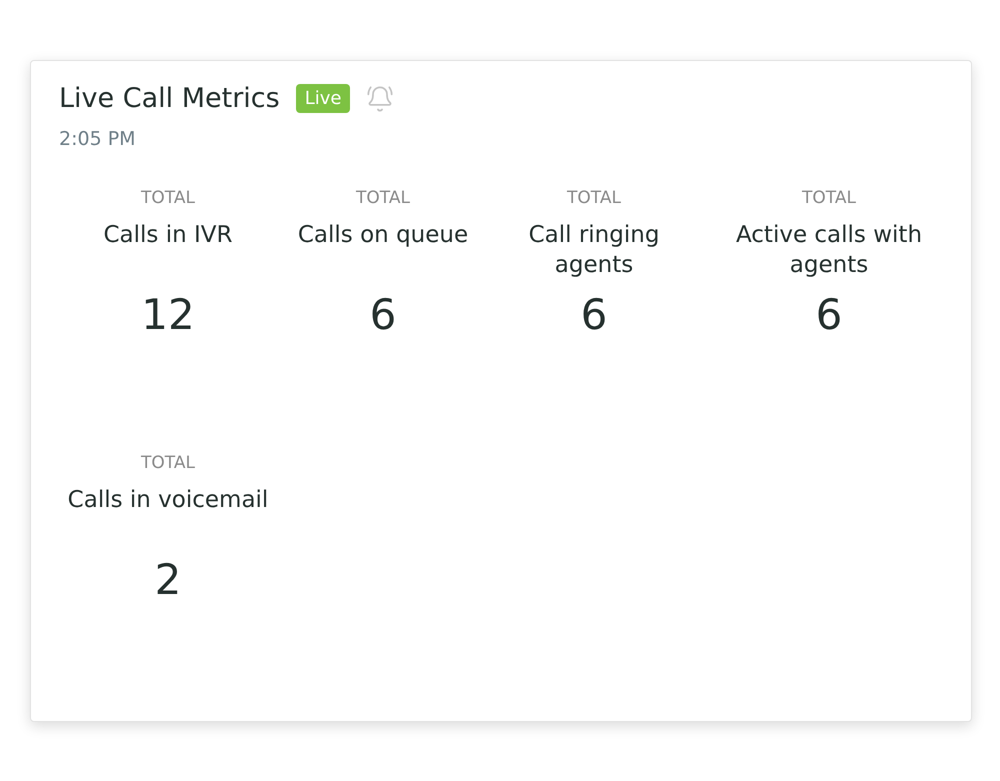 Image resolution: width=1000 pixels, height=781 pixels. Describe the element at coordinates (168, 500) in the screenshot. I see `metric-label: Calls in voicemail` at that location.